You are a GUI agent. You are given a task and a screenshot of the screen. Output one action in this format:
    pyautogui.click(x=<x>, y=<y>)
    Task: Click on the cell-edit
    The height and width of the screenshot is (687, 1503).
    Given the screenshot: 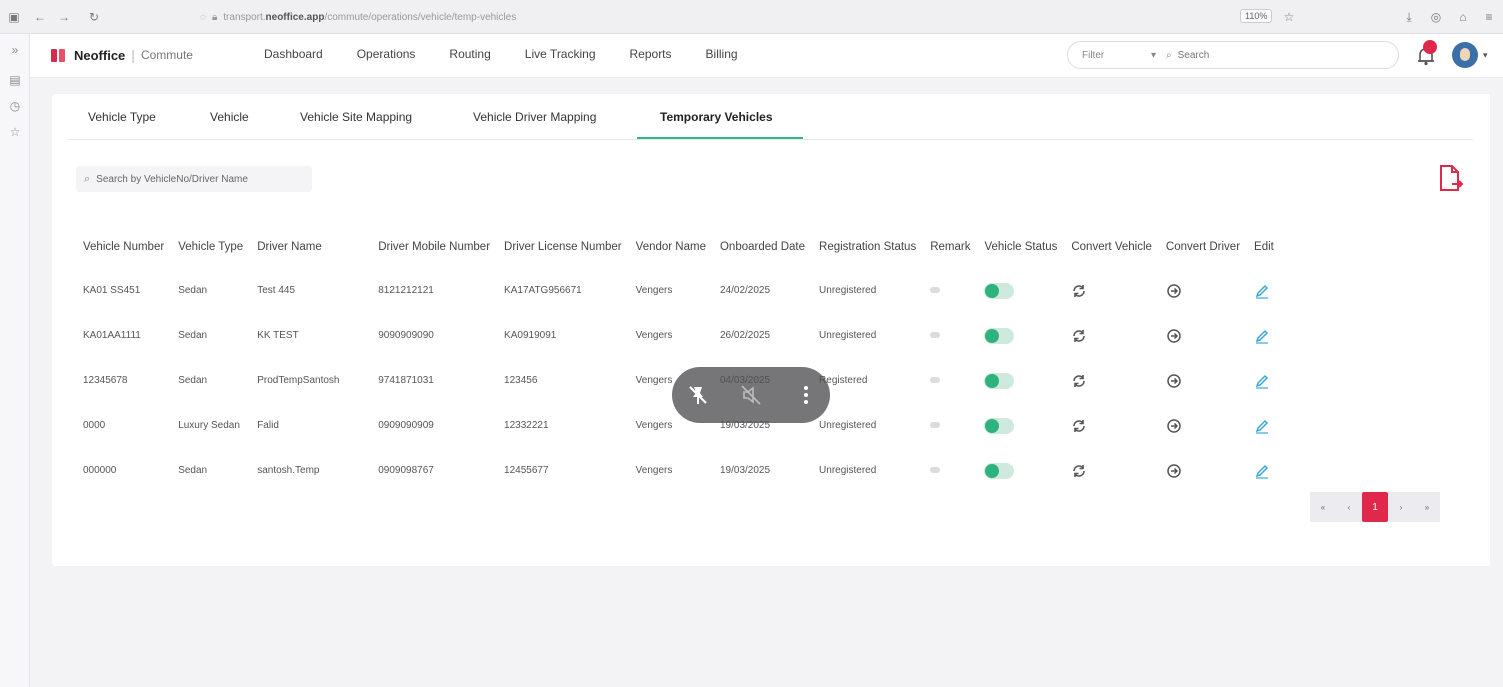 What is the action you would take?
    pyautogui.click(x=1264, y=290)
    